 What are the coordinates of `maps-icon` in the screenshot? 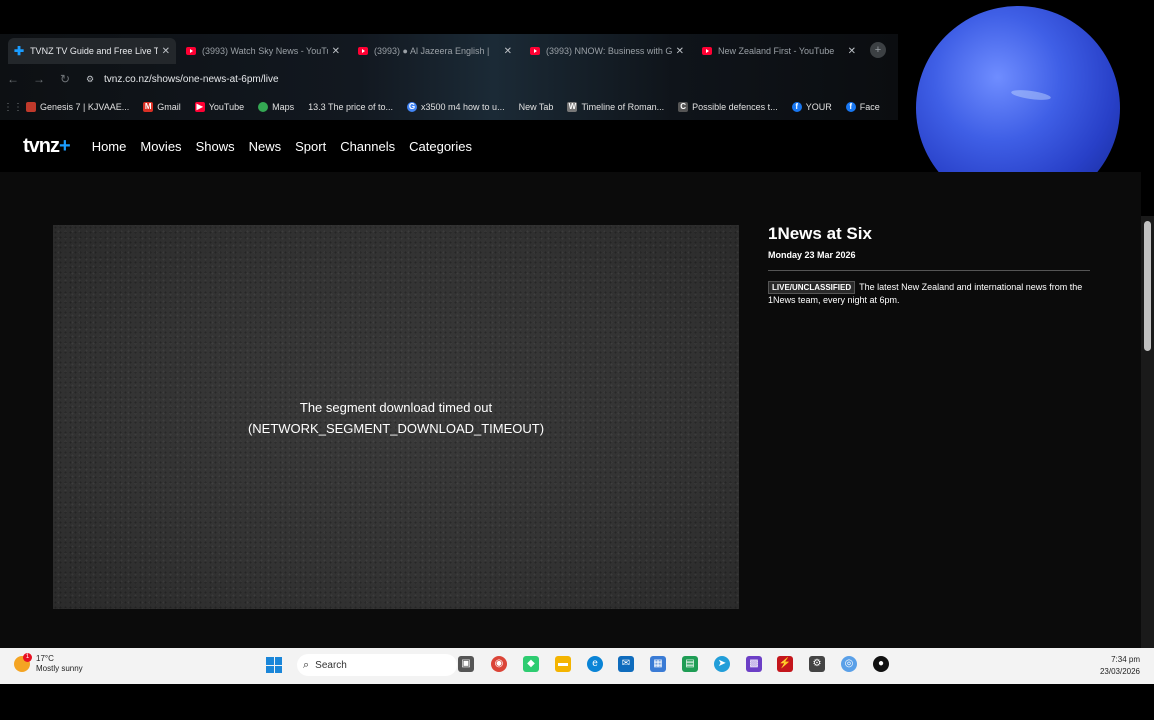 It's located at (263, 107).